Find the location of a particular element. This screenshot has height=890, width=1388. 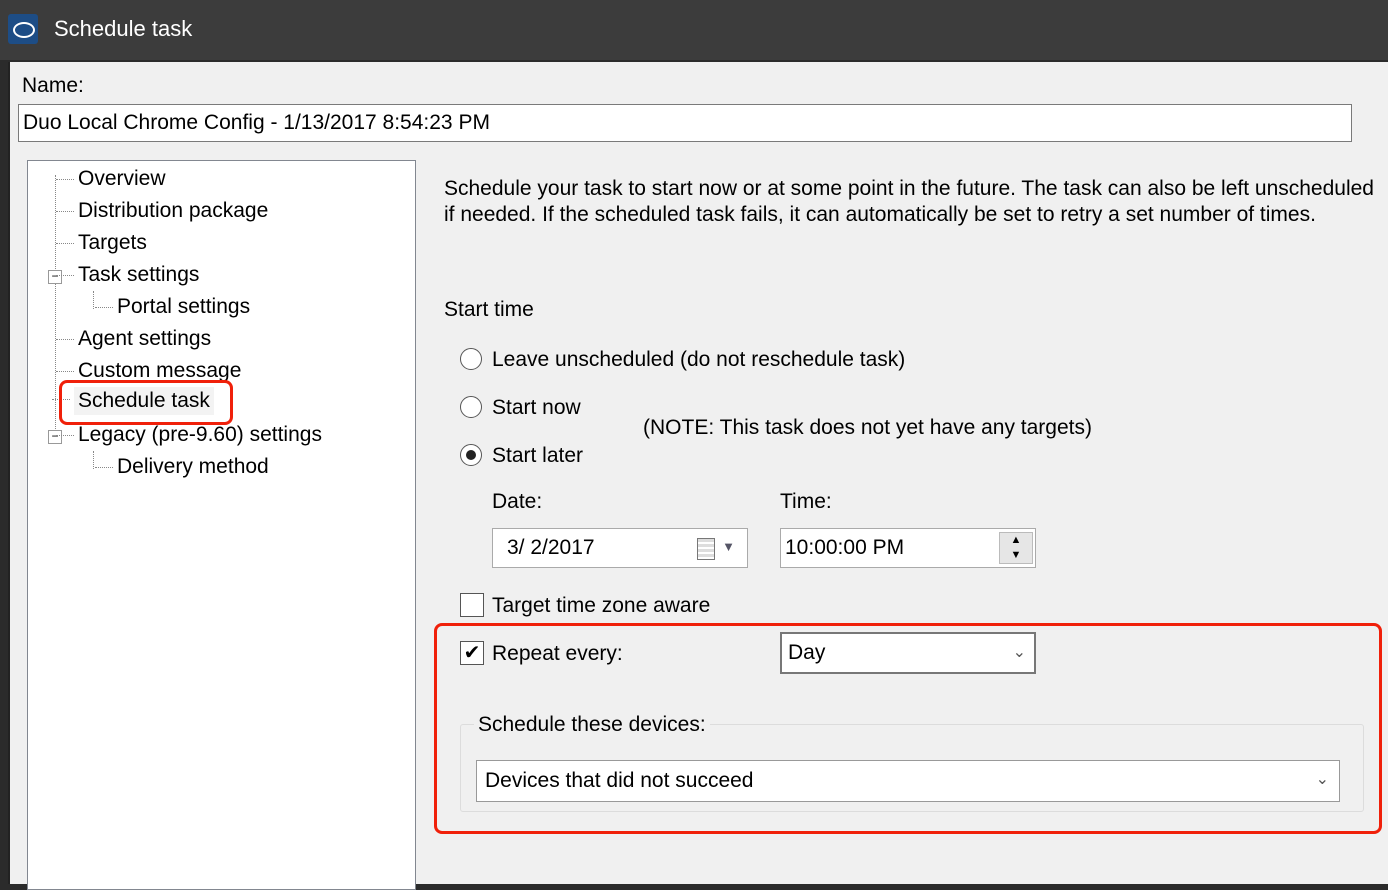

tree-item-legacy-settings: Legacy (pre-9.60) settings is located at coordinates (189, 435).